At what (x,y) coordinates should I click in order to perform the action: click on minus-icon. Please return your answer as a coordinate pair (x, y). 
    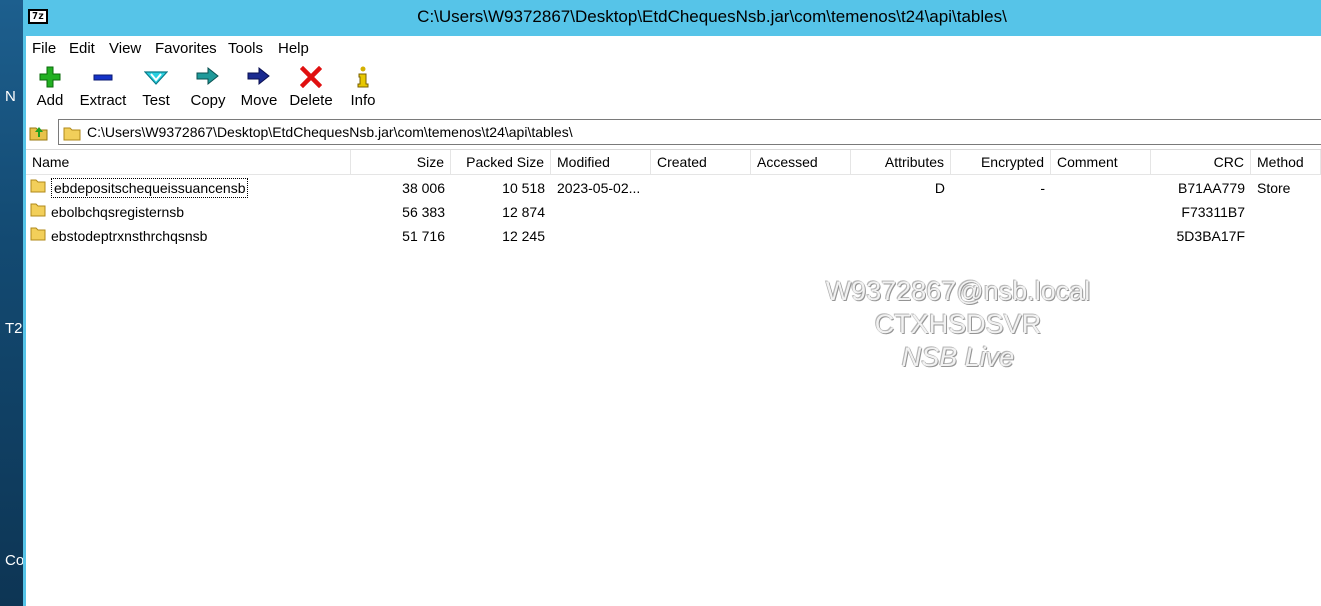
    Looking at the image, I should click on (103, 79).